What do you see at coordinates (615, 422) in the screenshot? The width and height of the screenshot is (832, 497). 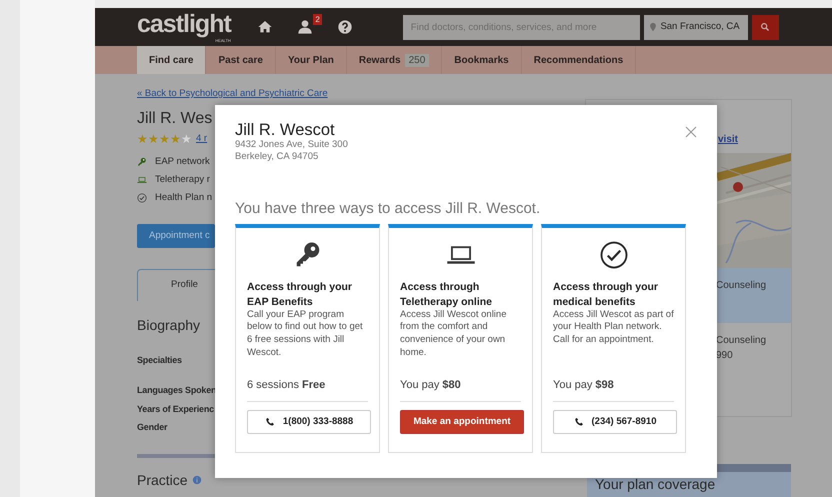 I see `phone-button: (234) 567-8910` at bounding box center [615, 422].